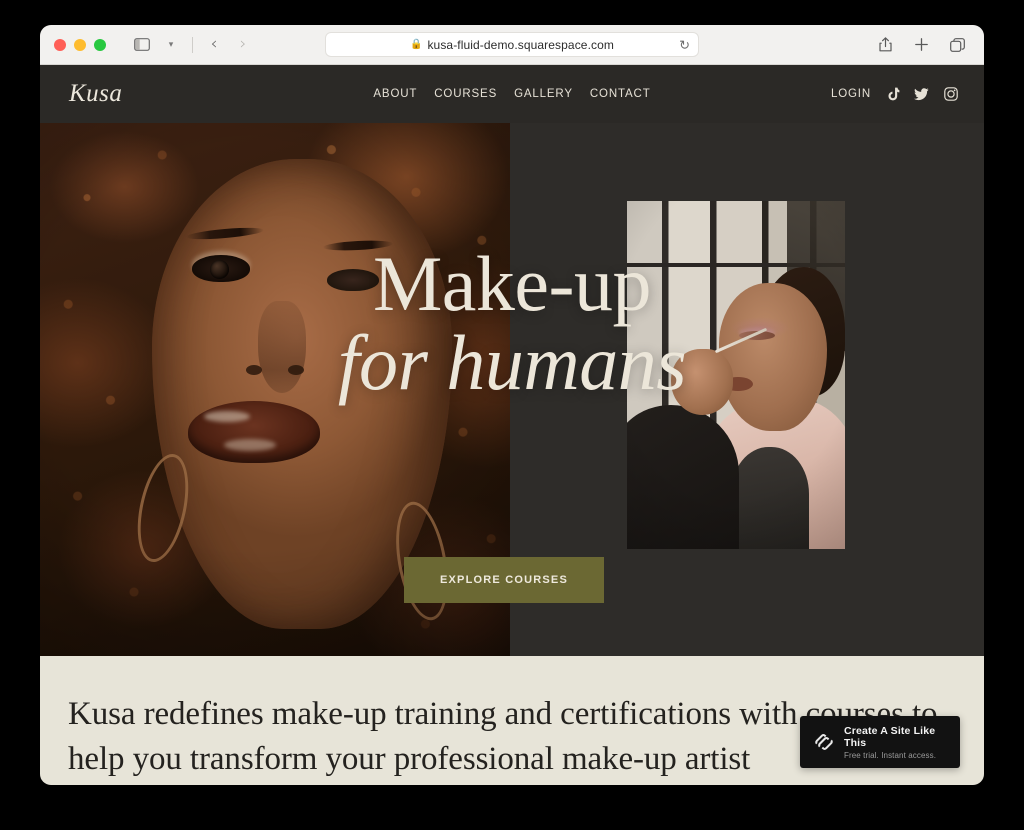  What do you see at coordinates (890, 755) in the screenshot?
I see `badge-subtitle: Free trial. Instant access.` at bounding box center [890, 755].